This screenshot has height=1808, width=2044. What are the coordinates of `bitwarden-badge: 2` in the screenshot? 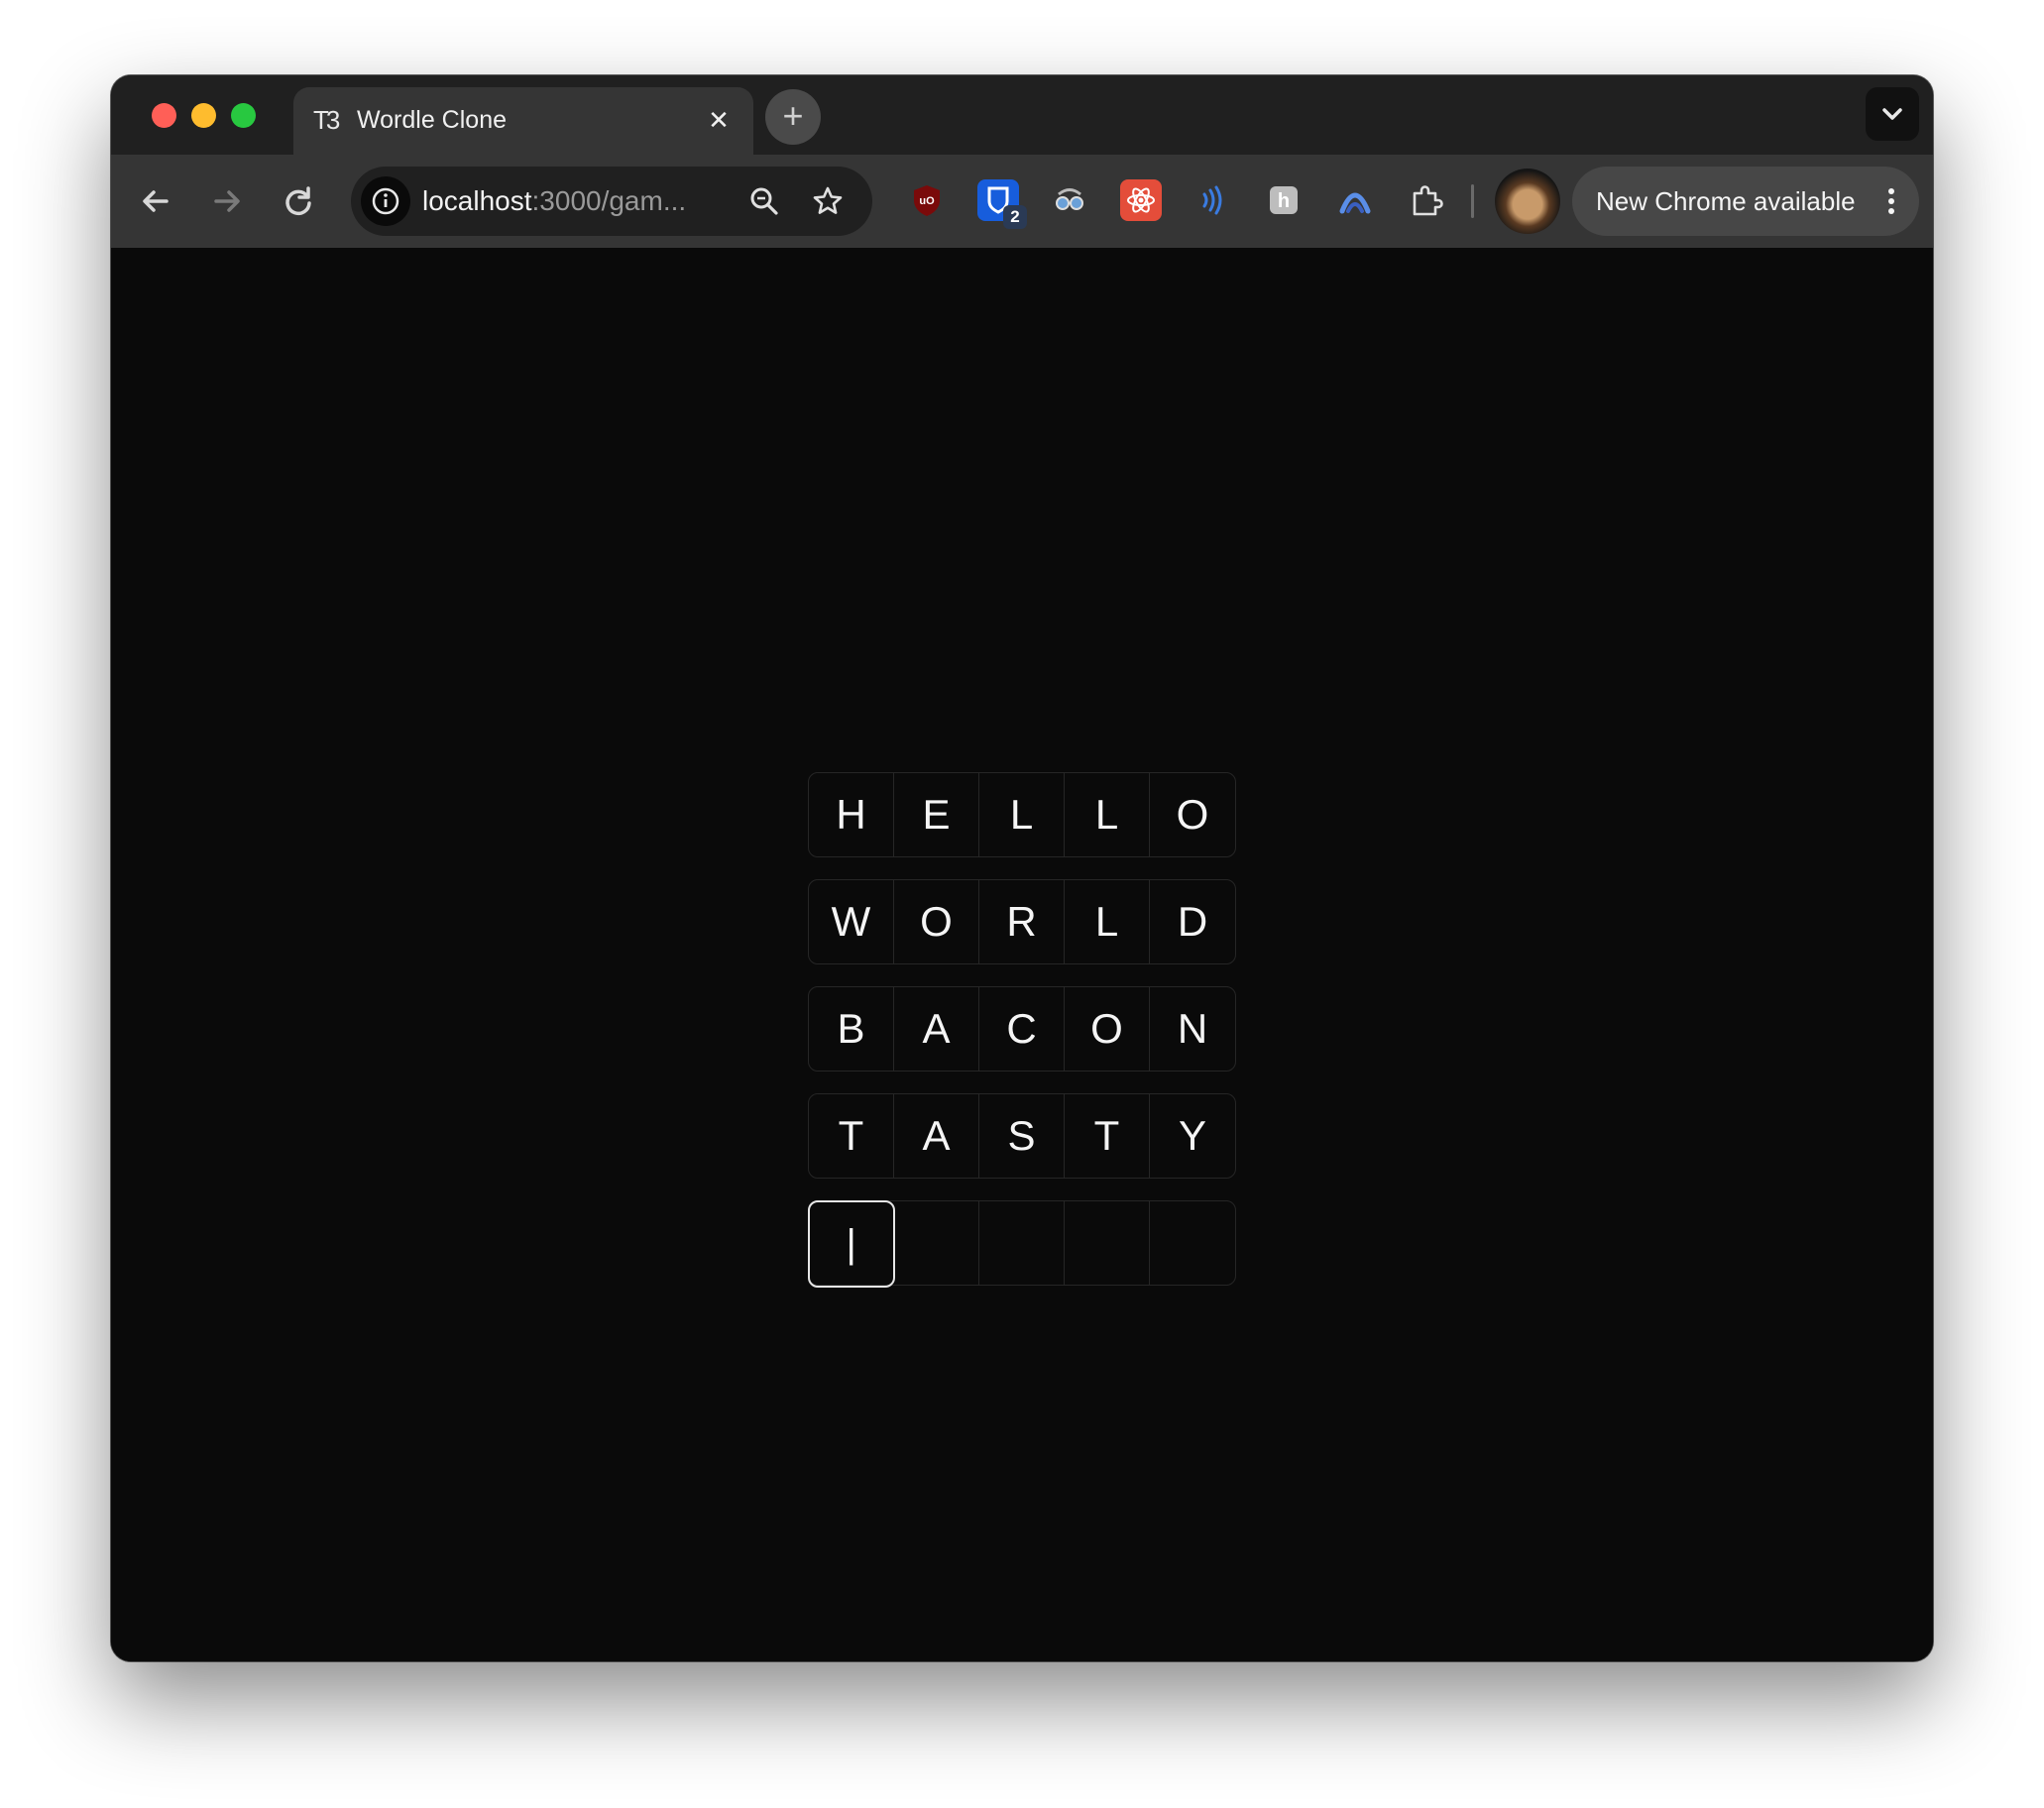 It's located at (1015, 217).